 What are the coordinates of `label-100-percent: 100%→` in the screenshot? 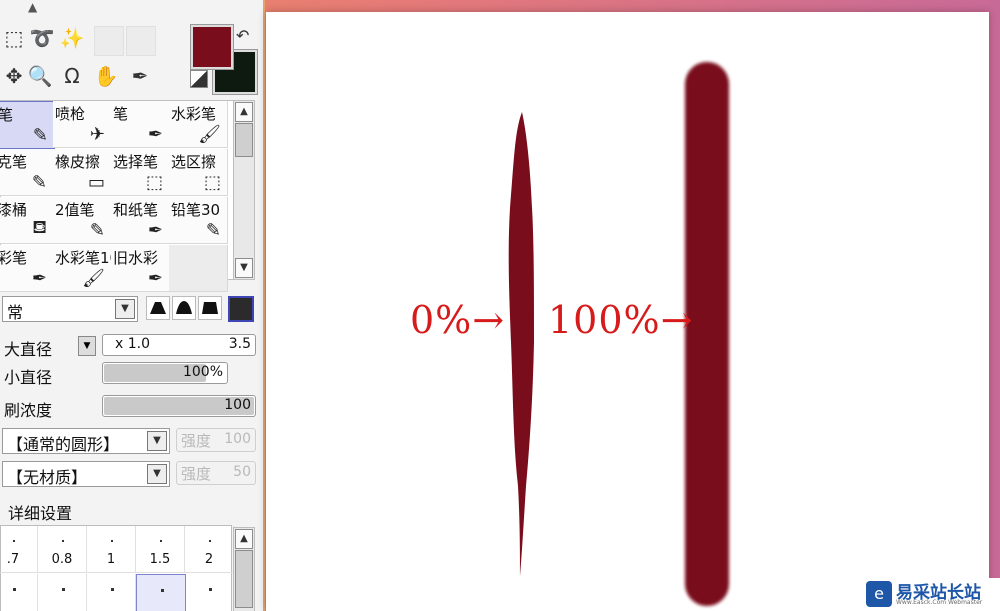 It's located at (621, 320).